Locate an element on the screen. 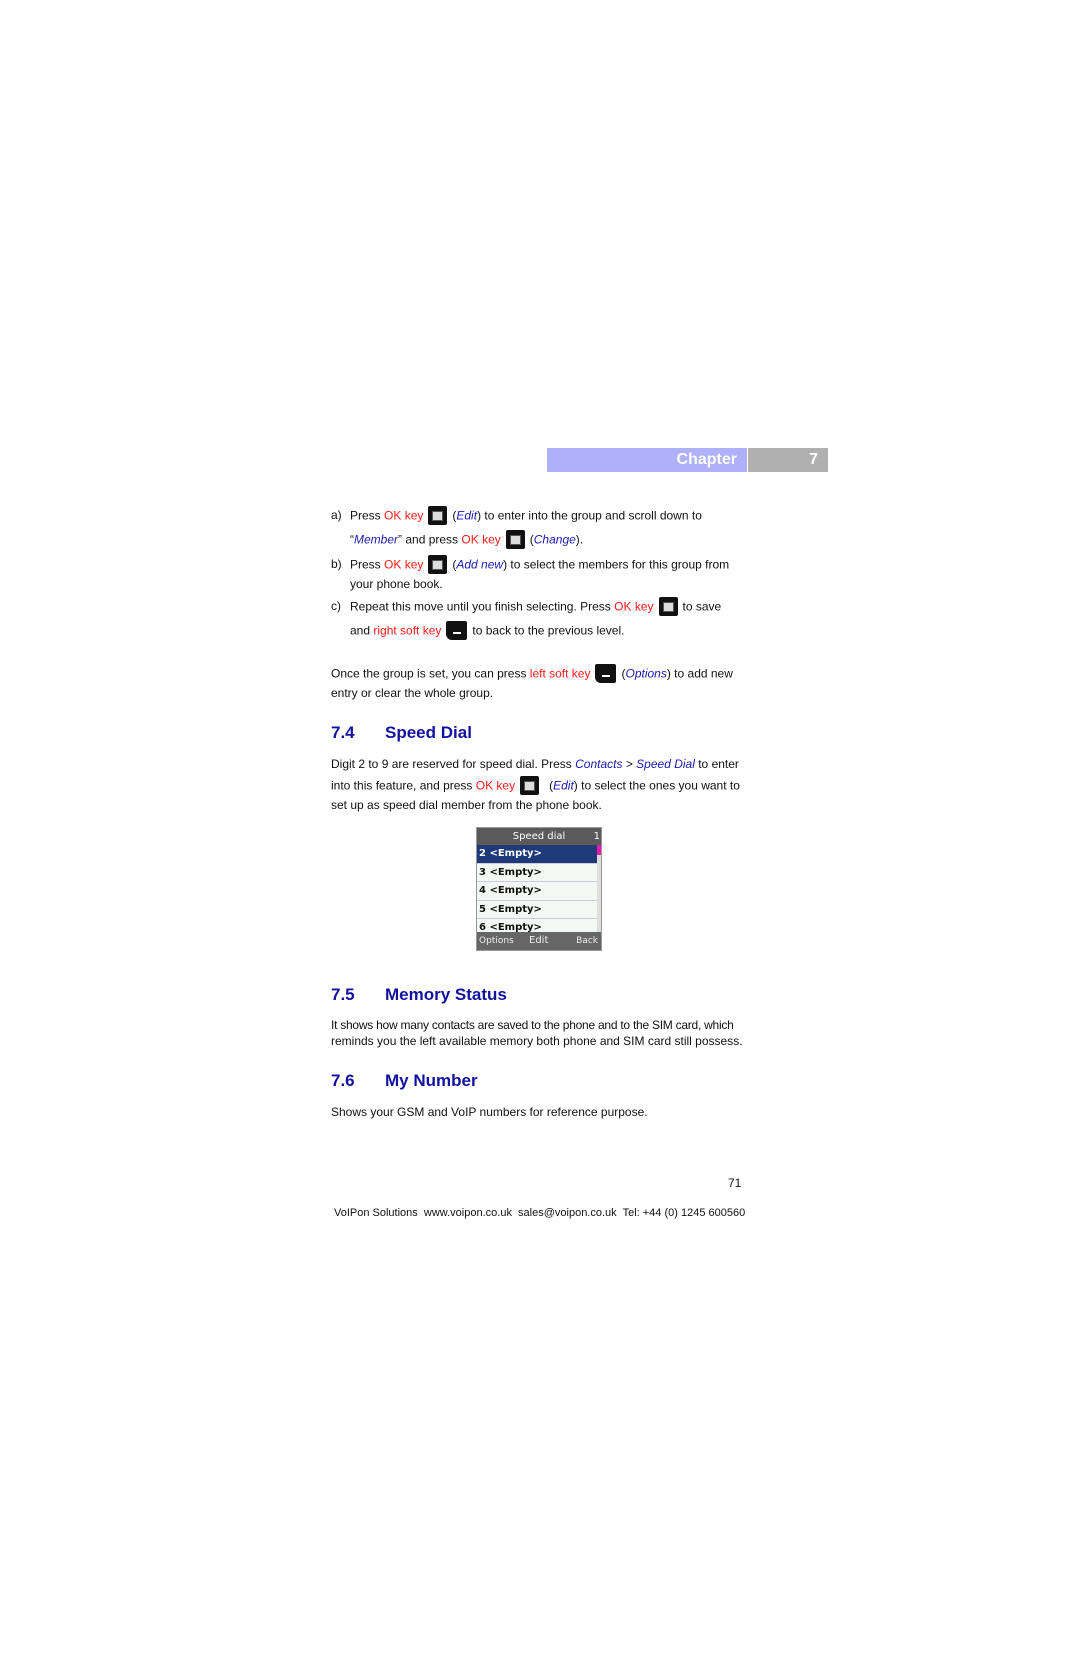  left-soft-key-icon is located at coordinates (606, 673).